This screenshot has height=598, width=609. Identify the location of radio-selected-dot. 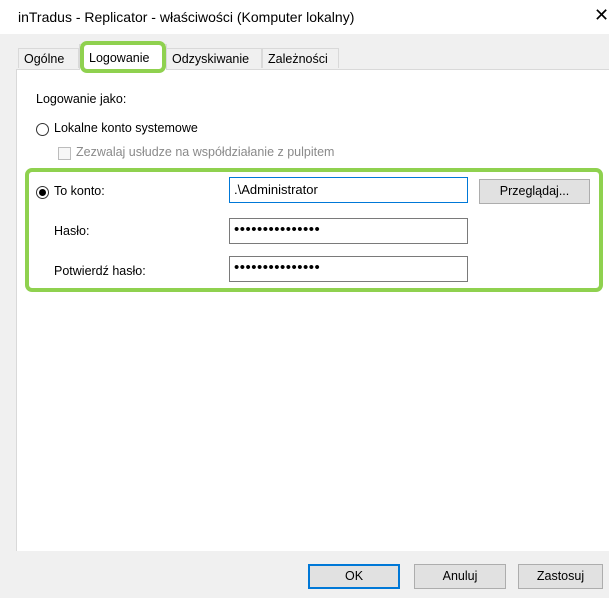
(42, 192).